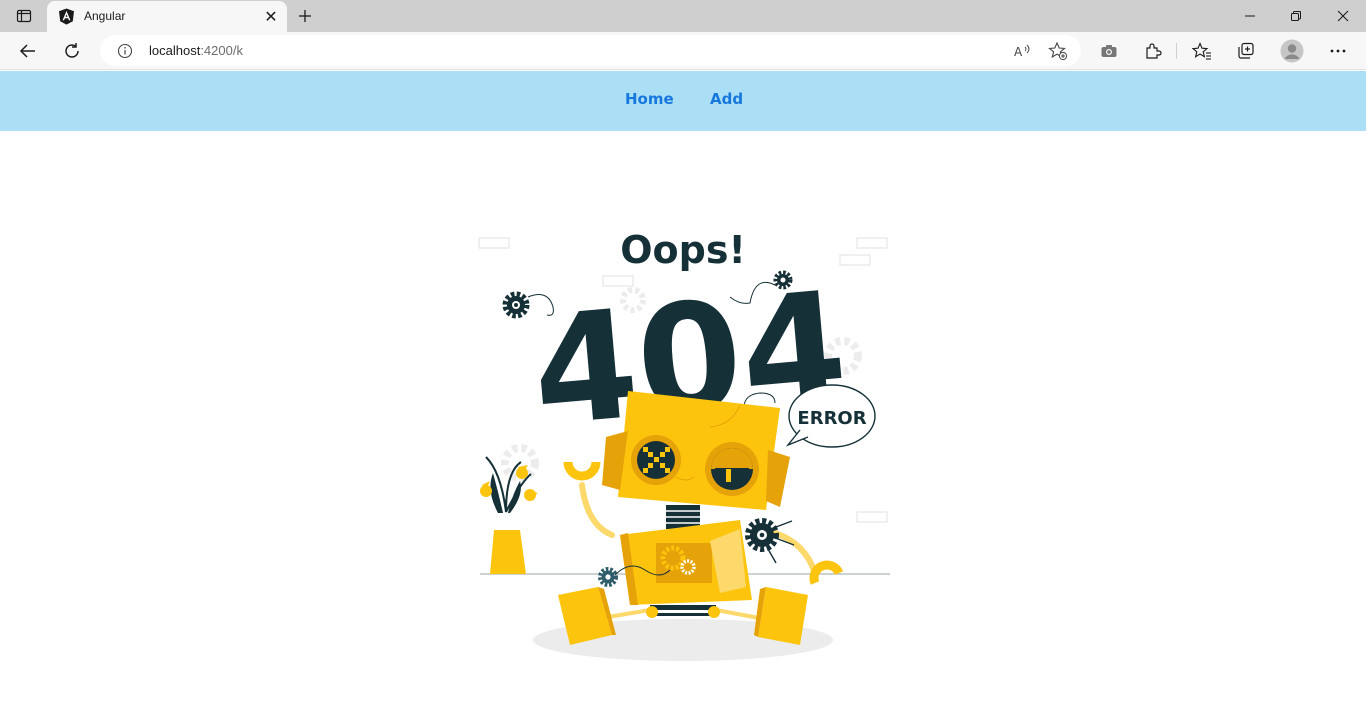 The height and width of the screenshot is (728, 1366). Describe the element at coordinates (683, 101) in the screenshot. I see `app-navbar: Home Add` at that location.